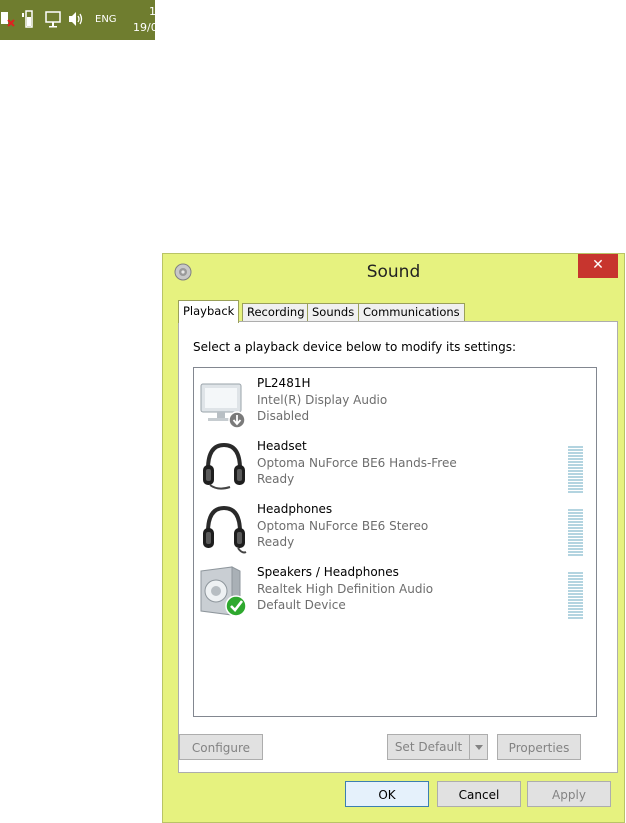  What do you see at coordinates (221, 747) in the screenshot?
I see `configure-button: Configure` at bounding box center [221, 747].